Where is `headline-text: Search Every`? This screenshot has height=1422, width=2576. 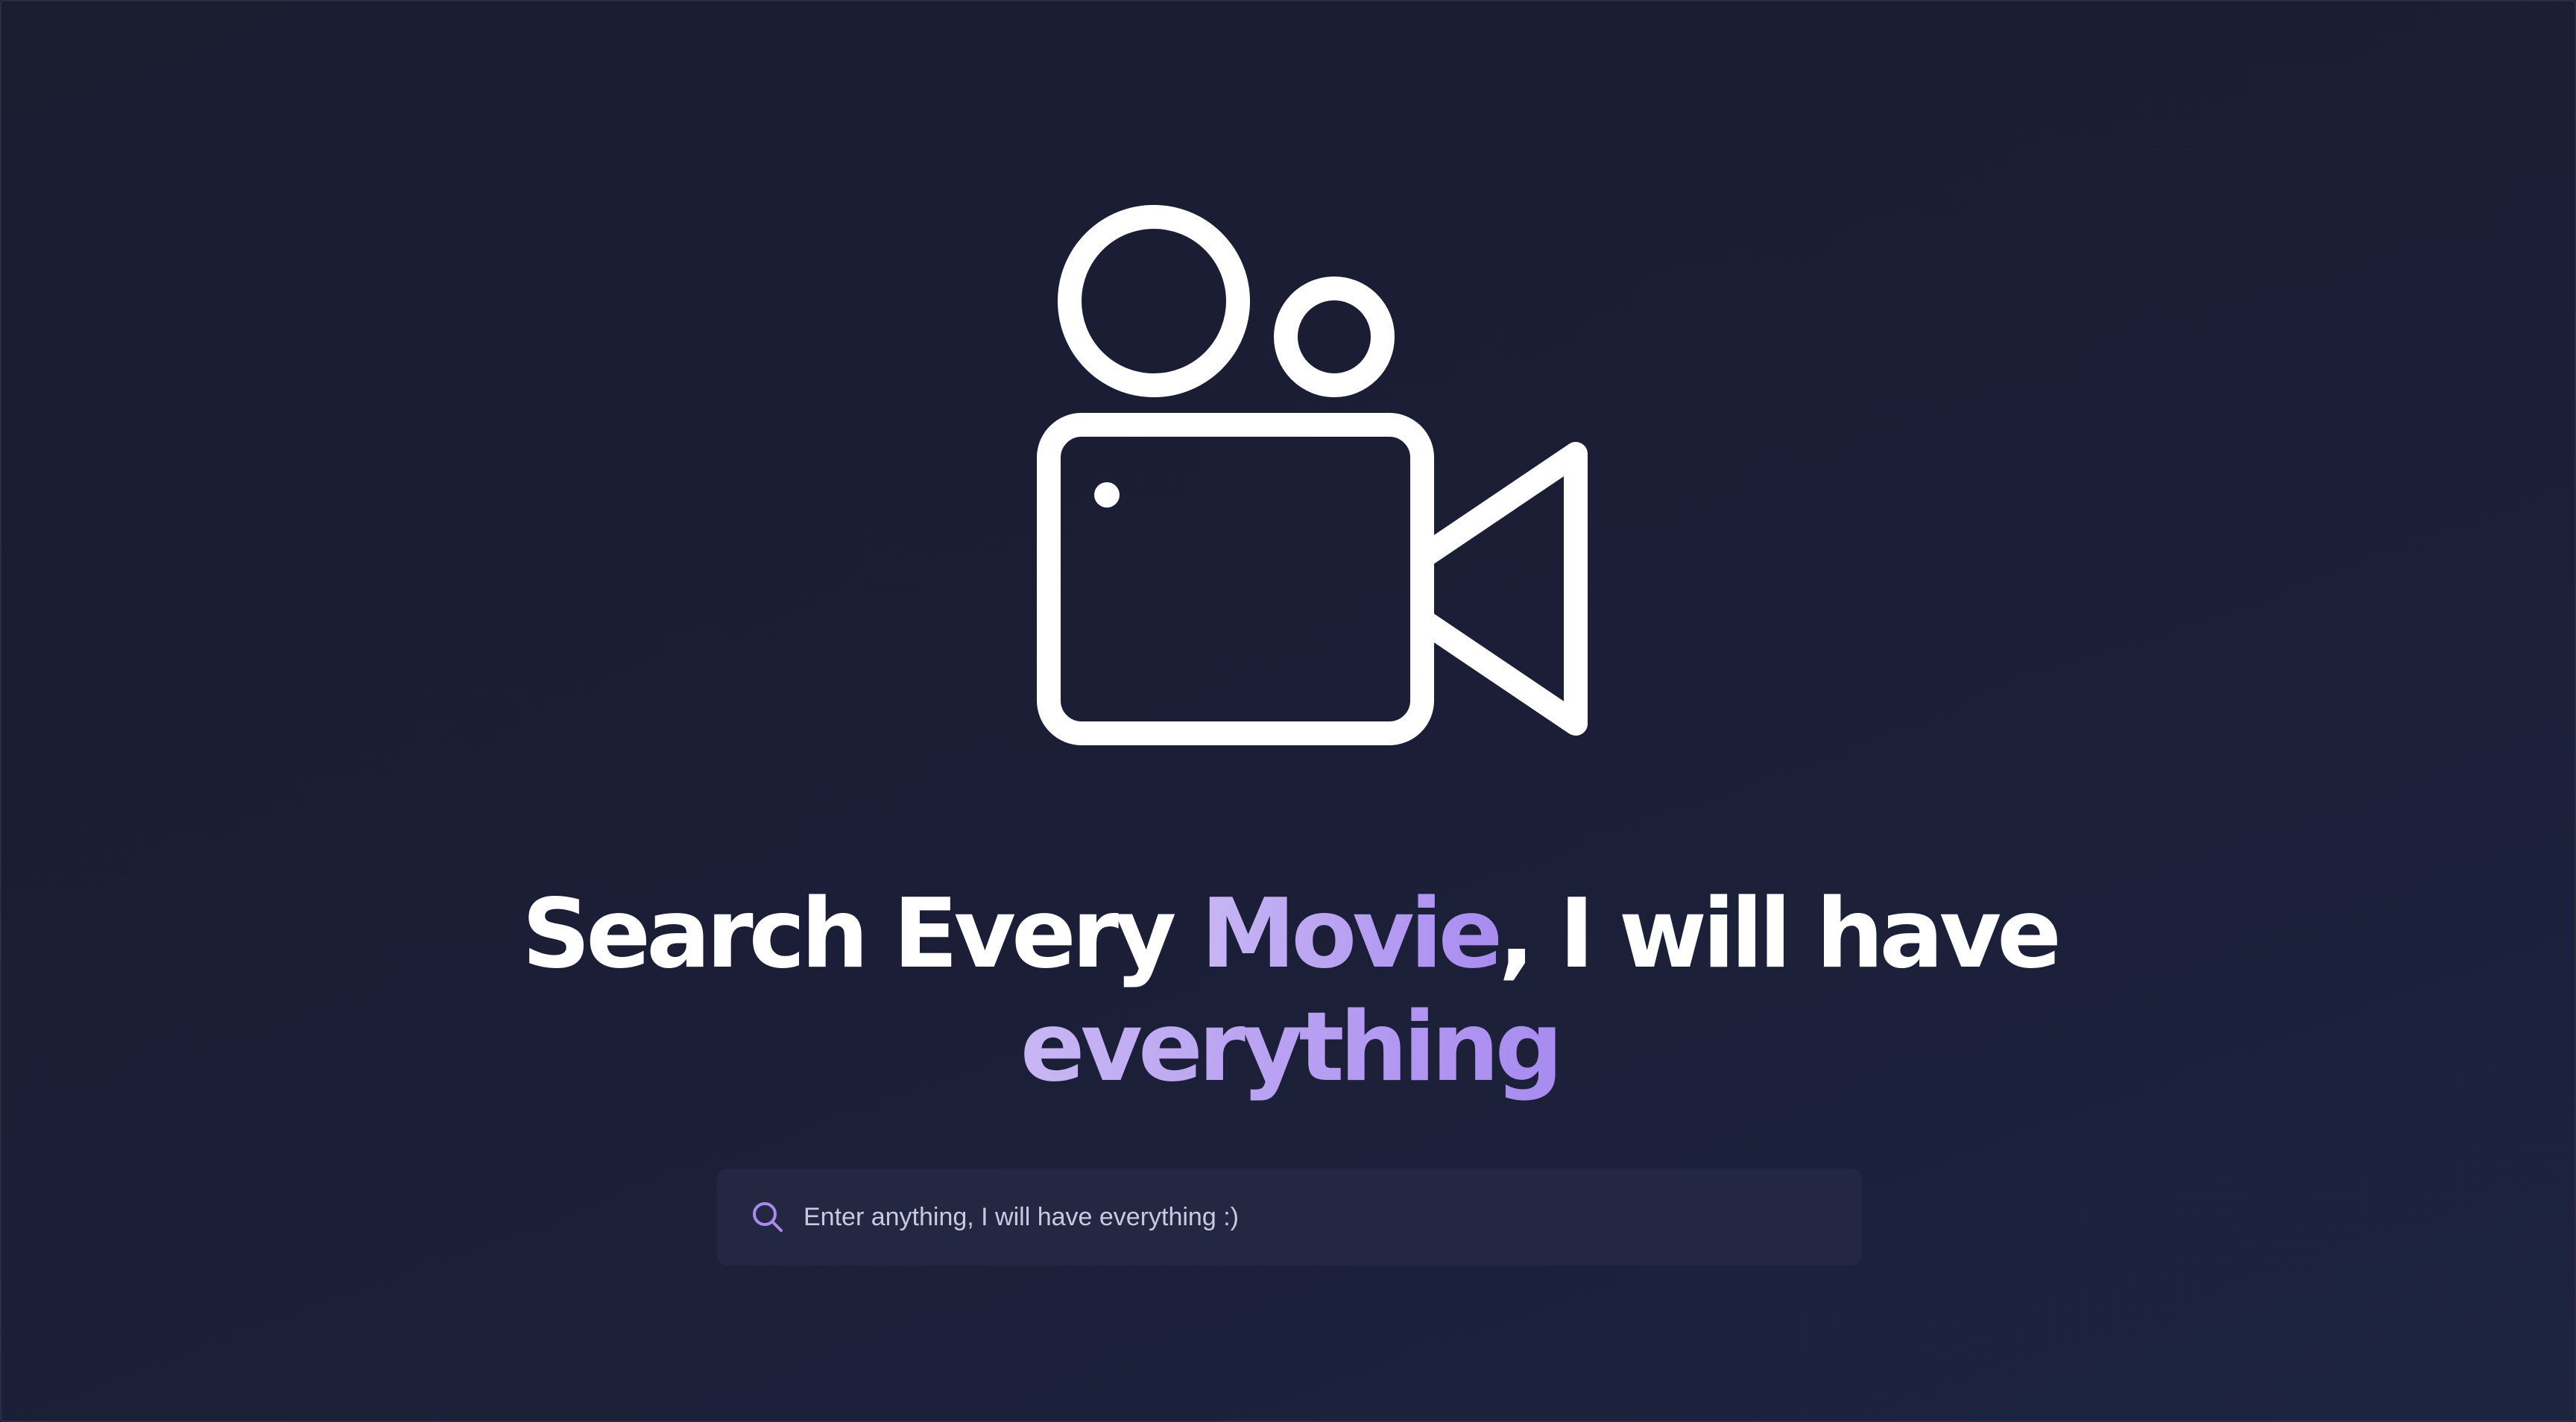 headline-text: Search Every is located at coordinates (862, 934).